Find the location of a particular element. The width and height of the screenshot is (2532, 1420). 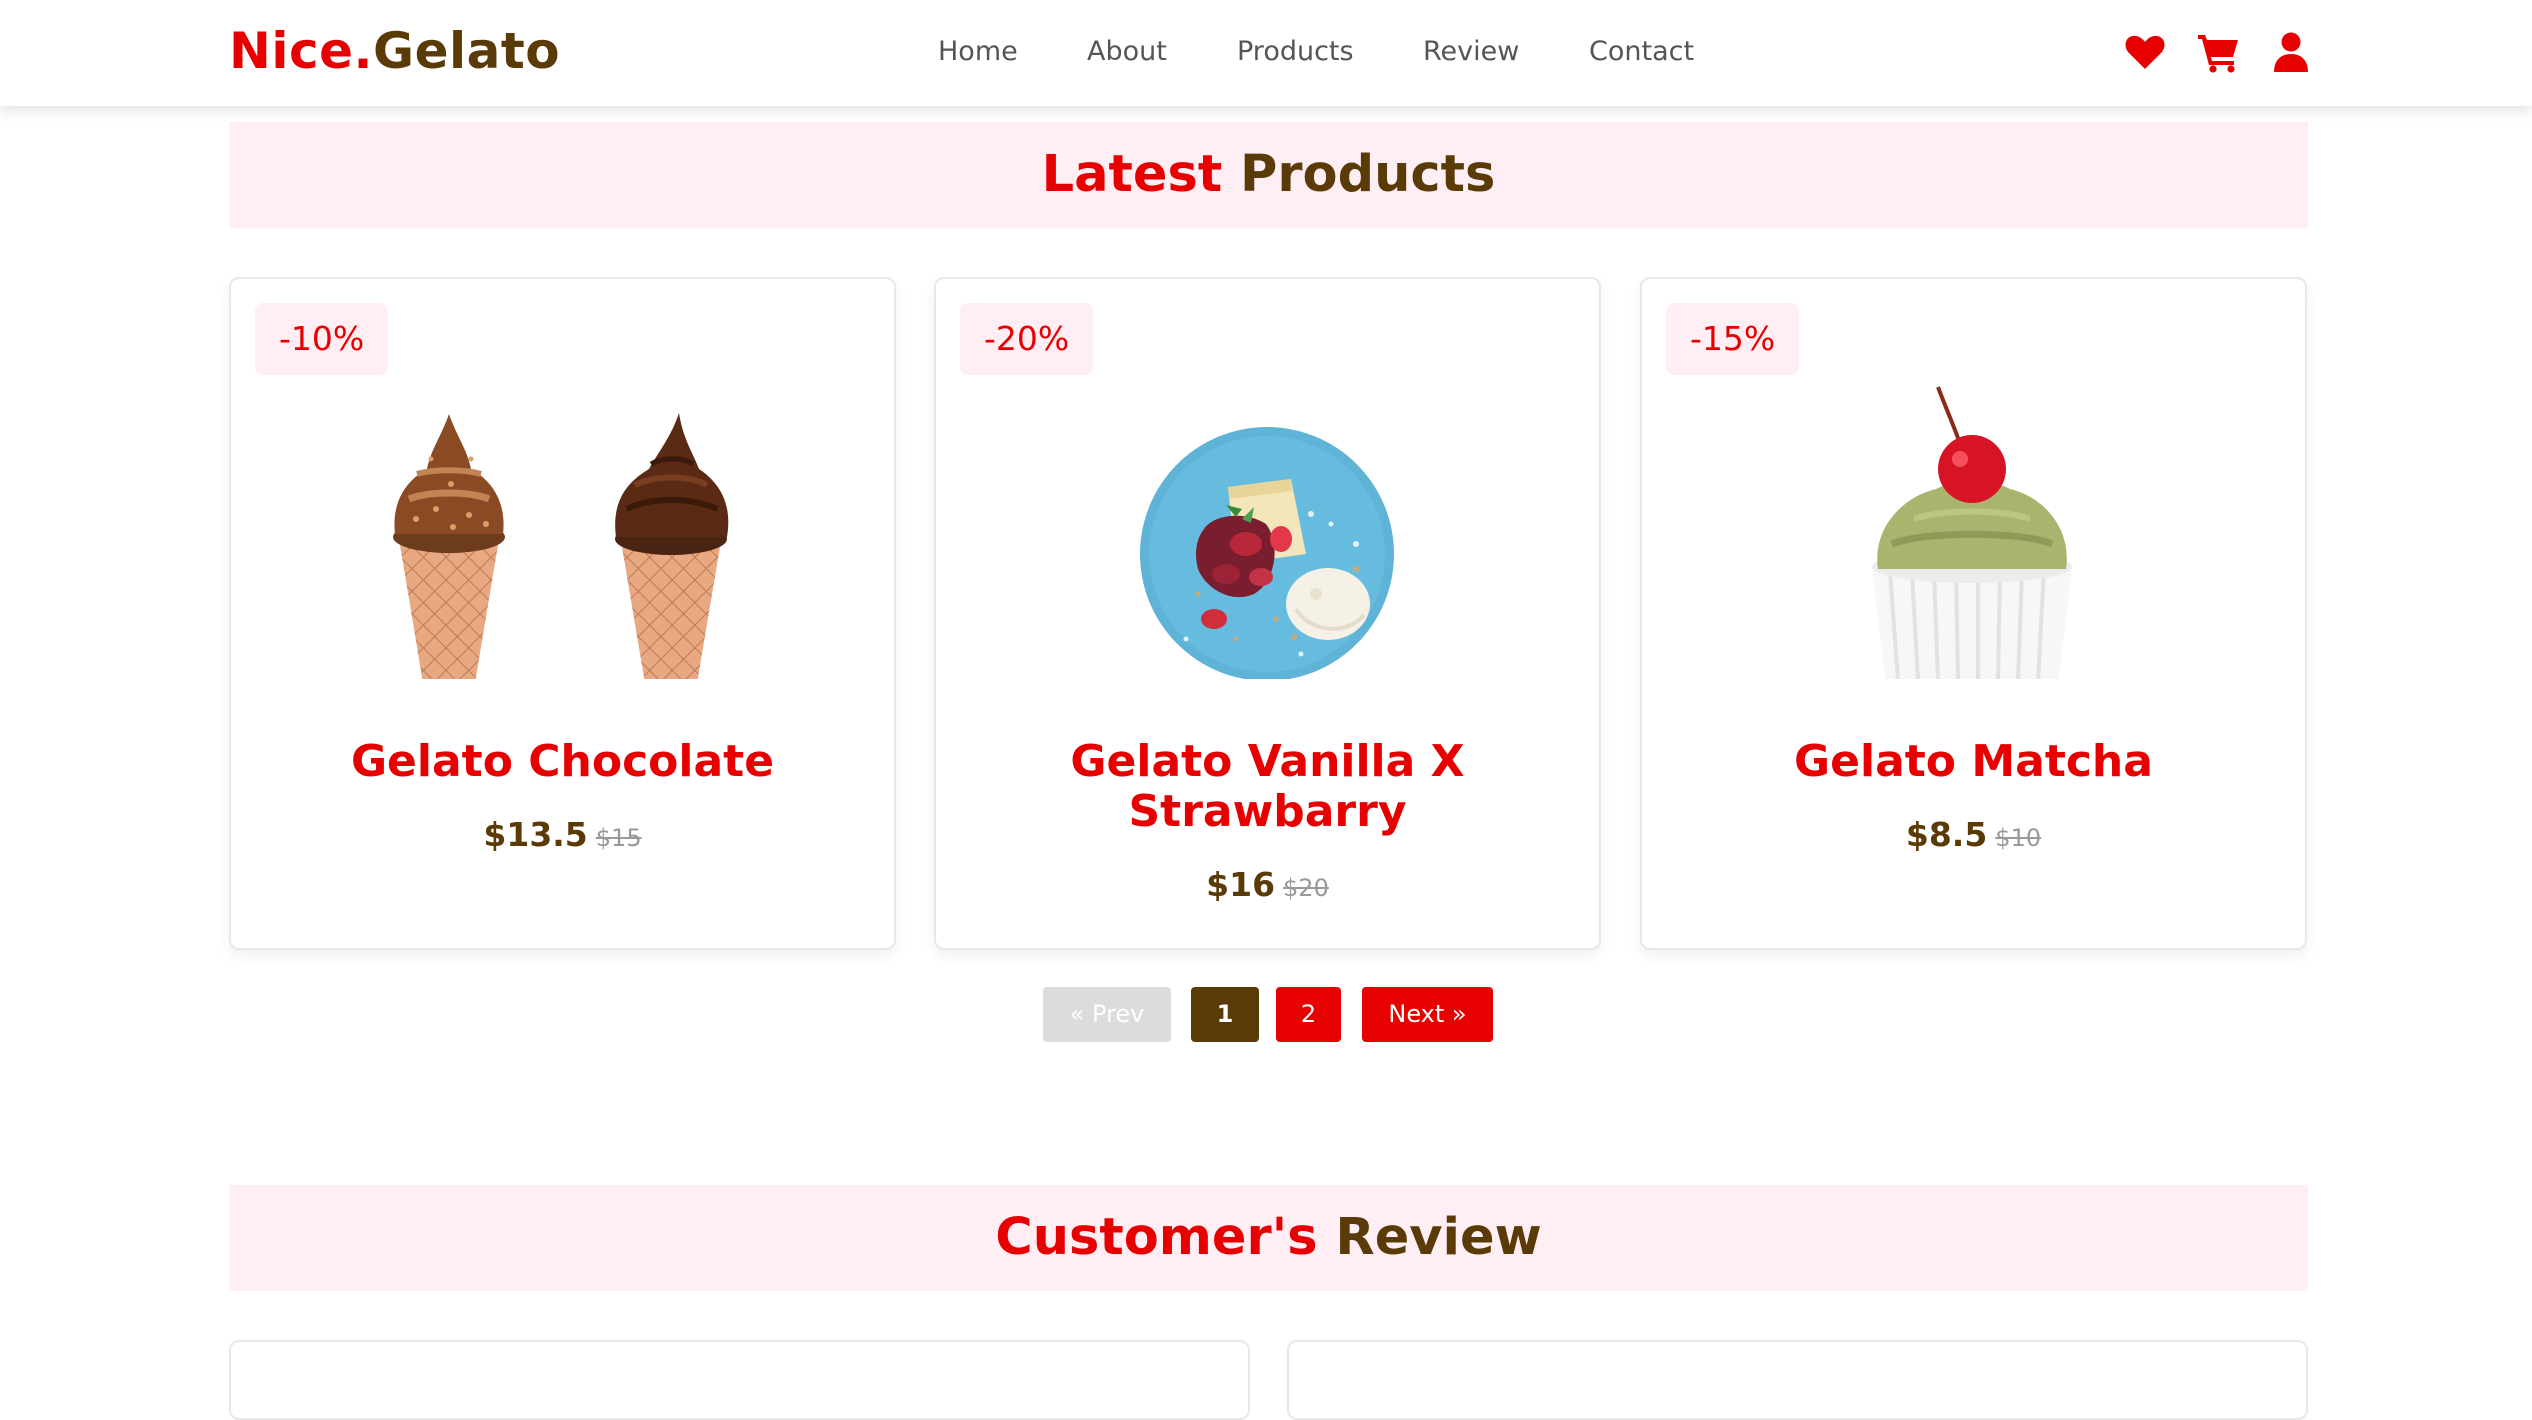

header-icons is located at coordinates (1266, 52).